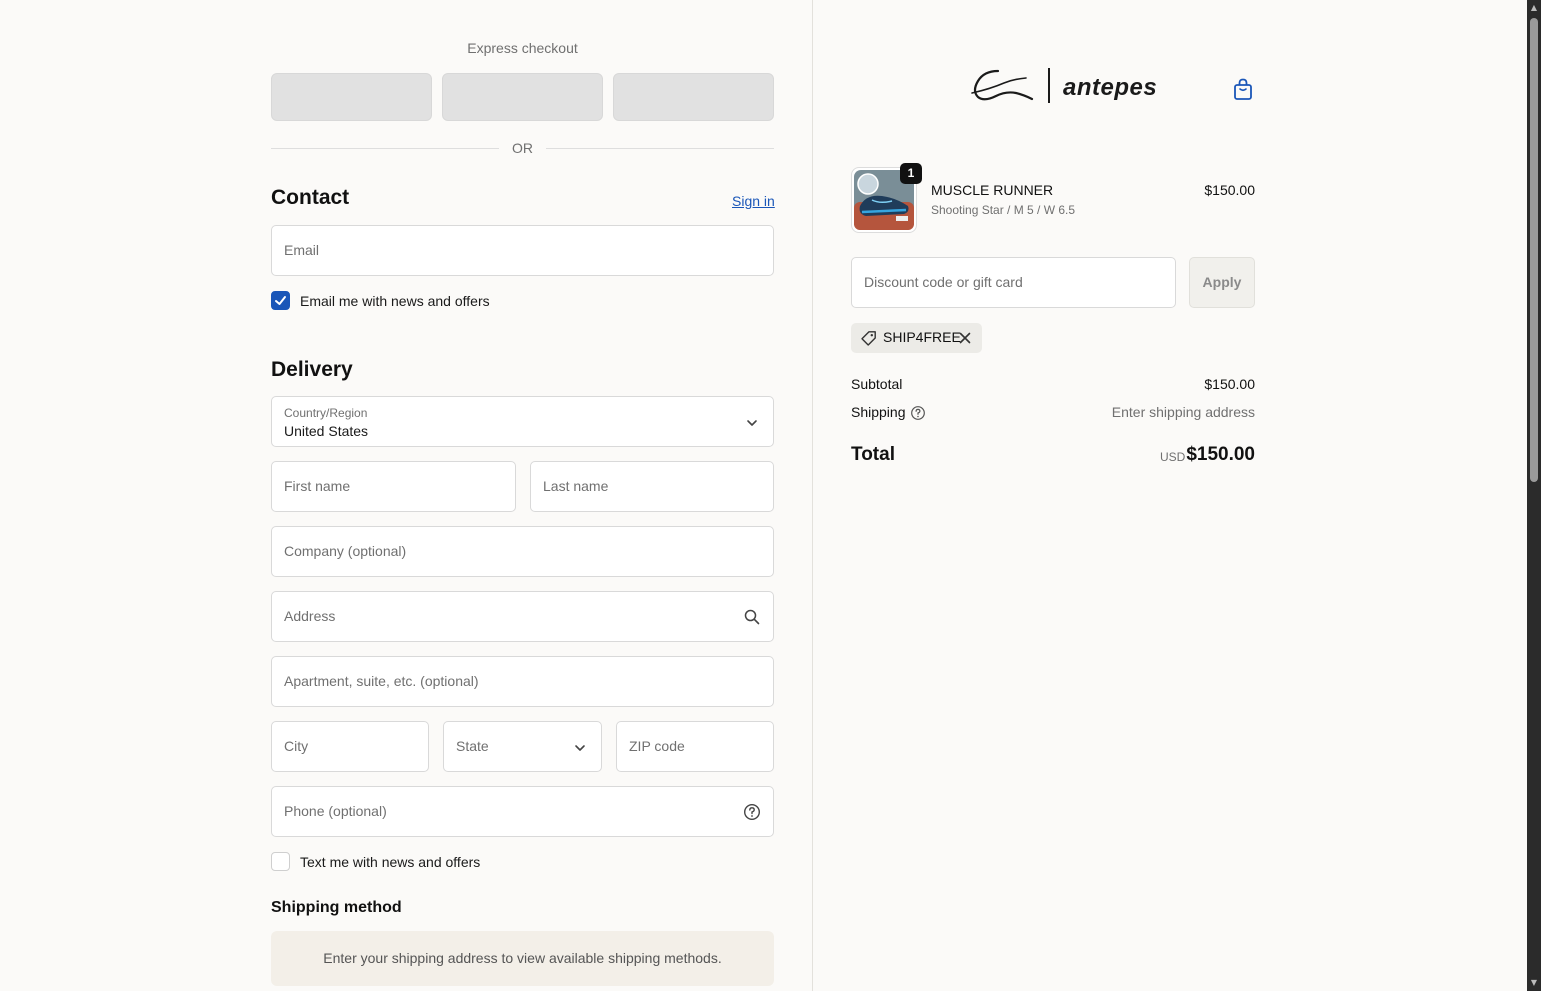  I want to click on city-field: City, so click(350, 746).